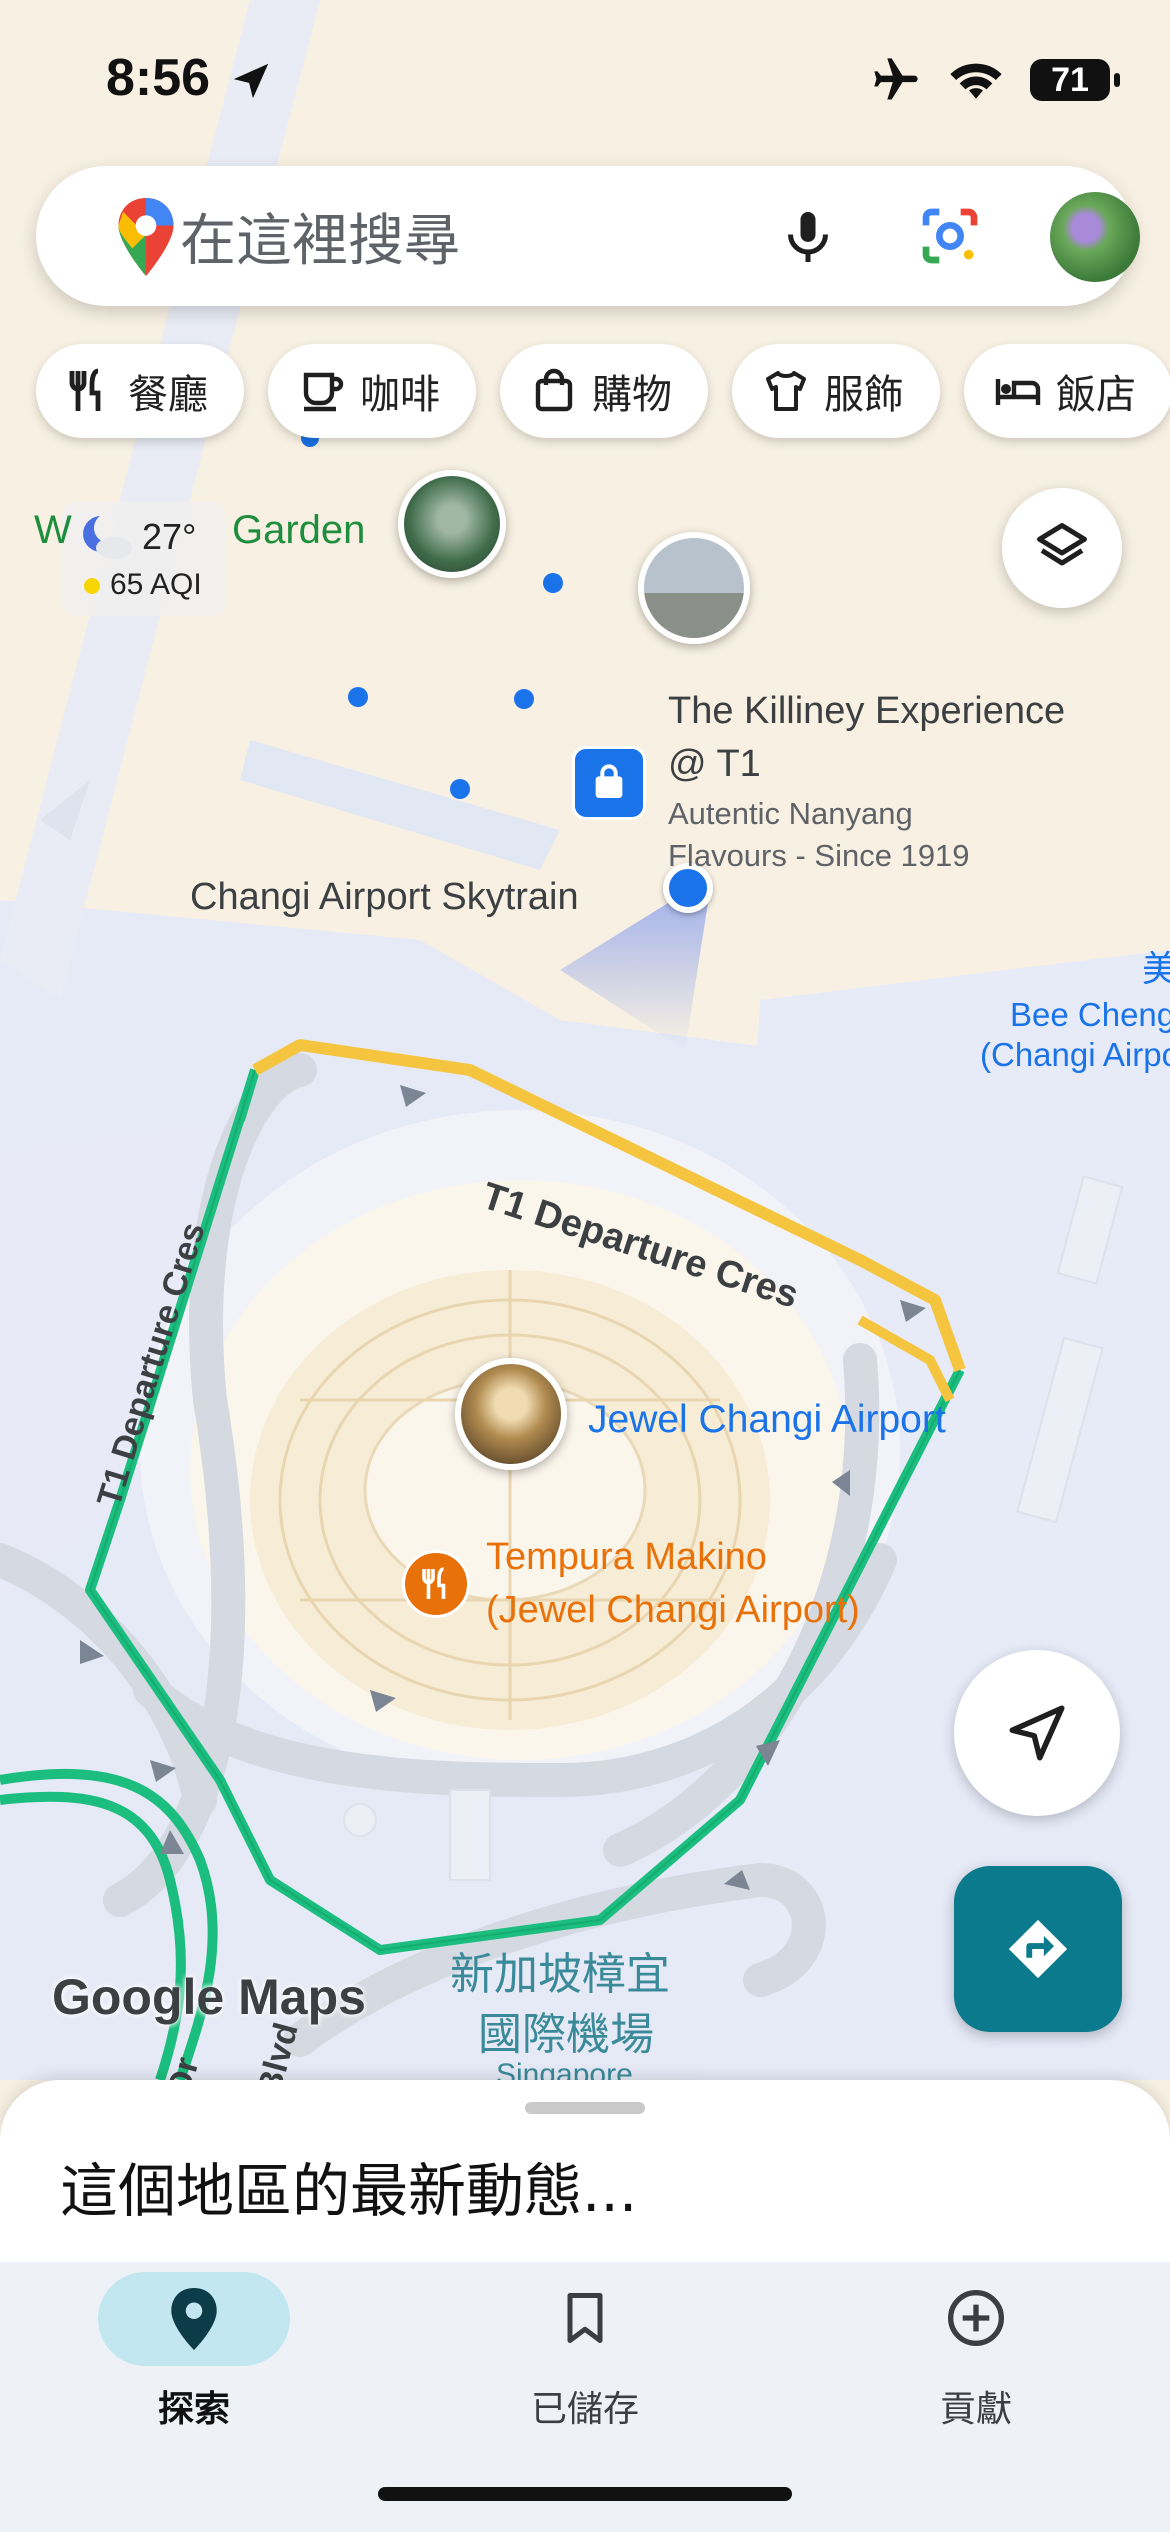 The image size is (1170, 2532). I want to click on map-label-garden: Garden, so click(298, 530).